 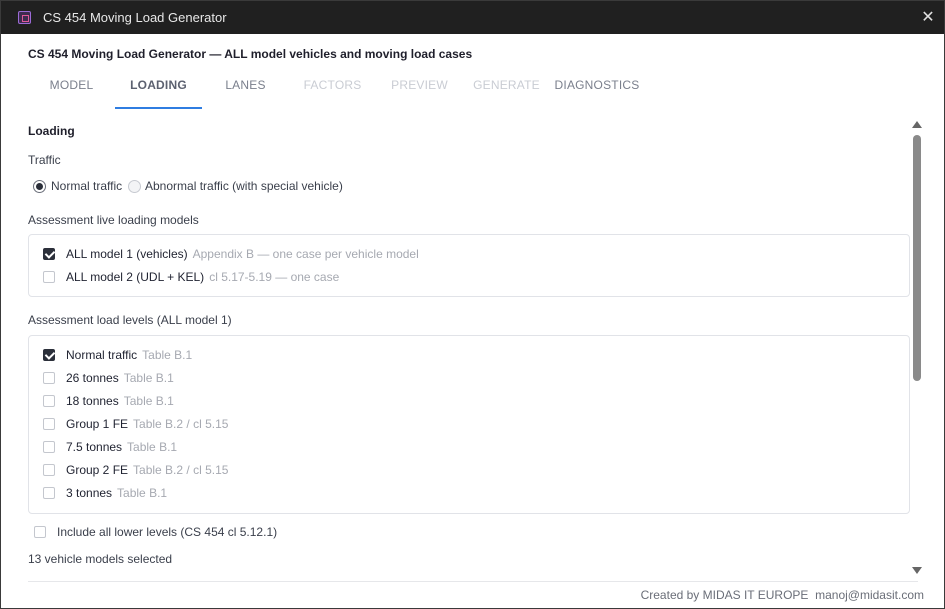 What do you see at coordinates (332, 85) in the screenshot?
I see `tab-factors: FACTORS` at bounding box center [332, 85].